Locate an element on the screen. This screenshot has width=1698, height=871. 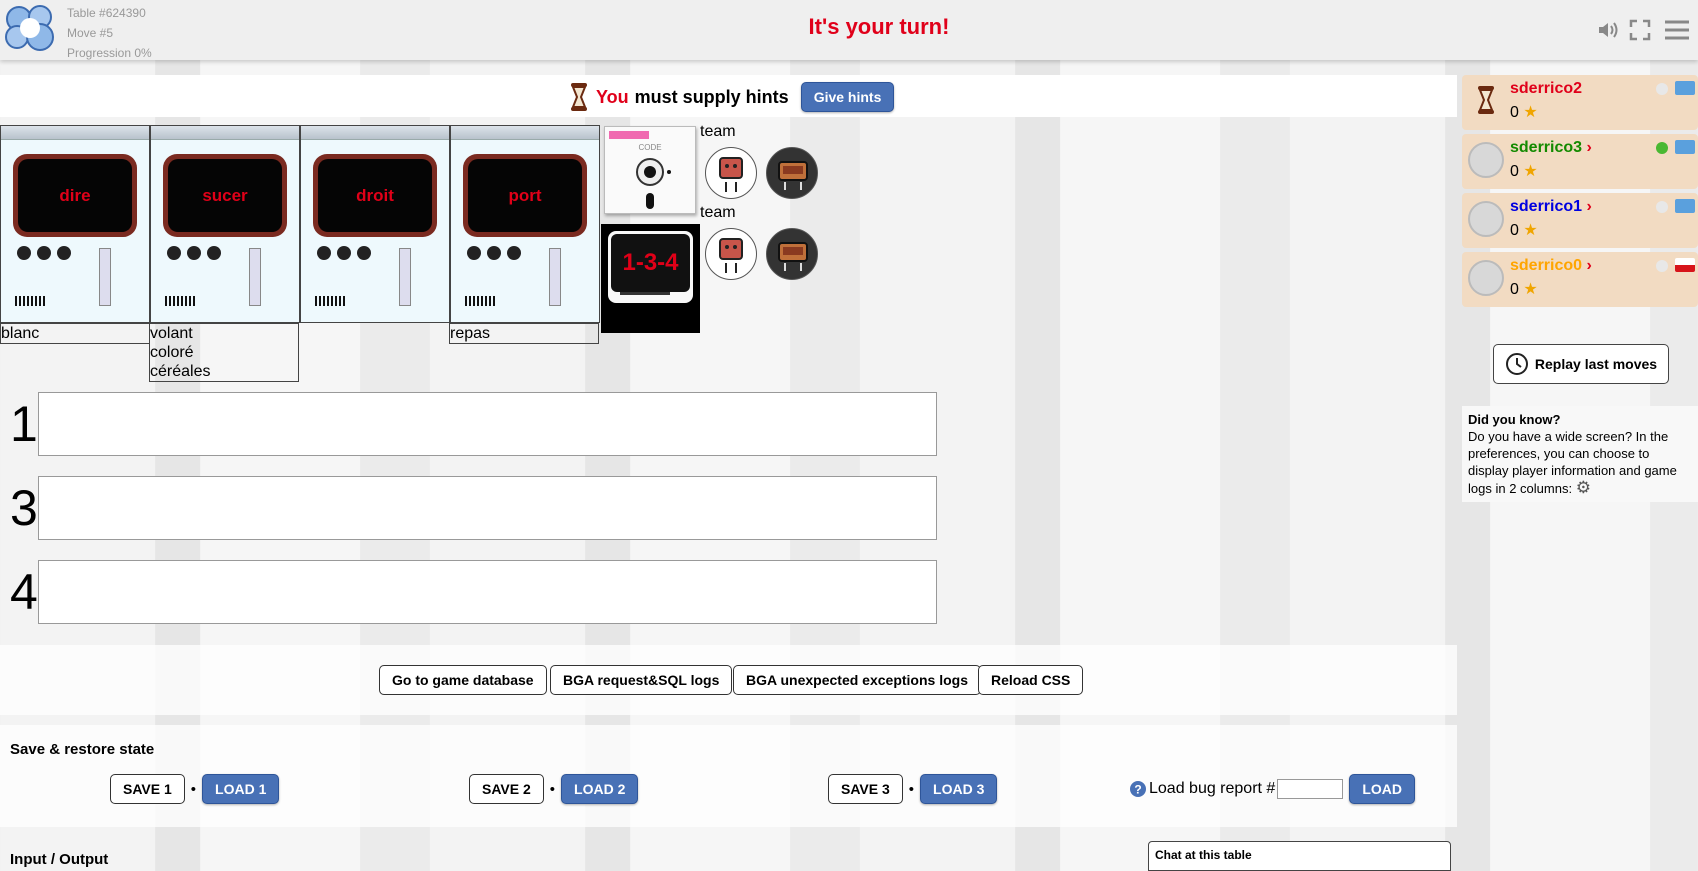
keyword: sucer is located at coordinates (225, 195).